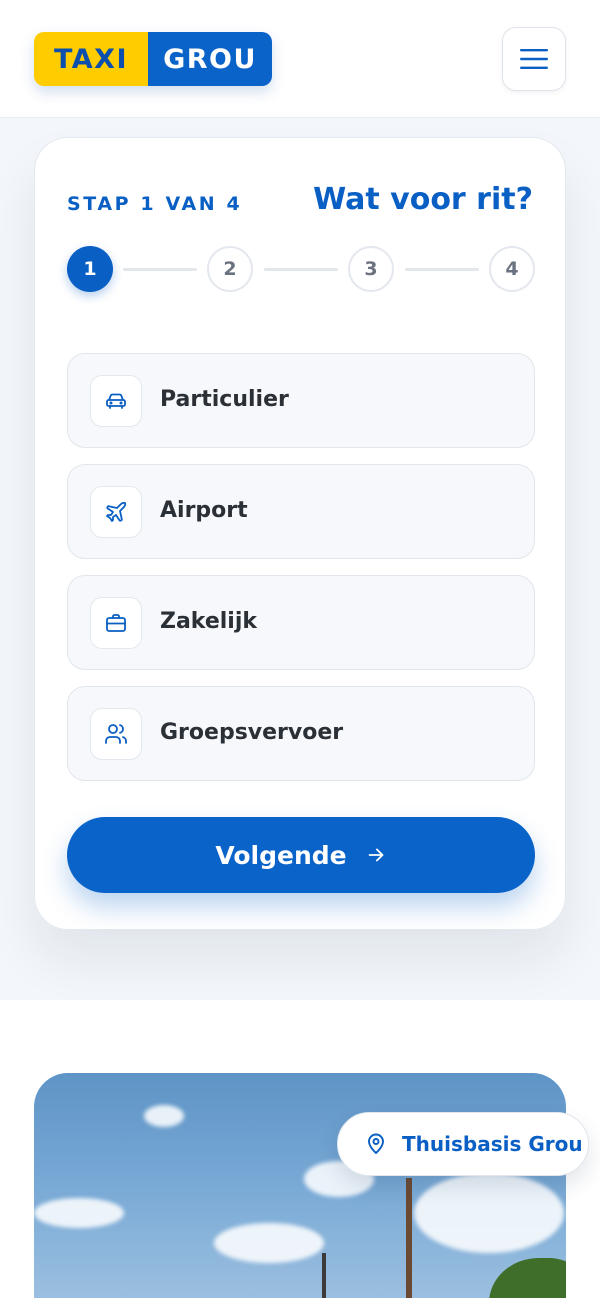 The height and width of the screenshot is (1298, 600). I want to click on menu-button, so click(534, 59).